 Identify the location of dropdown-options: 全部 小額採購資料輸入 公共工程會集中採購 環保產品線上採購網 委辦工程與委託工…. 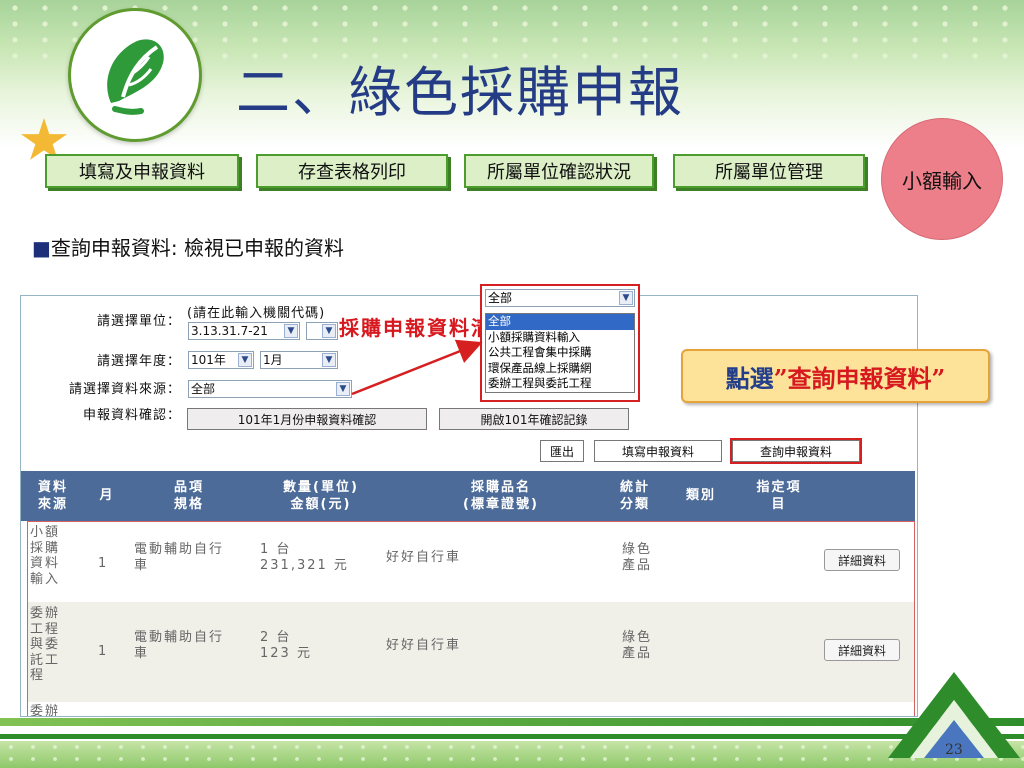
(560, 353).